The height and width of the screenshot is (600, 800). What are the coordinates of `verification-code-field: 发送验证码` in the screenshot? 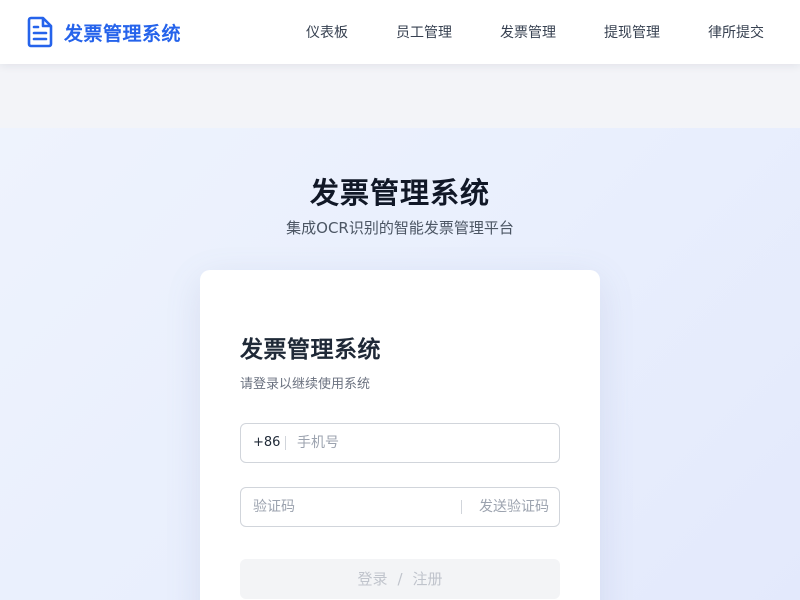 It's located at (400, 507).